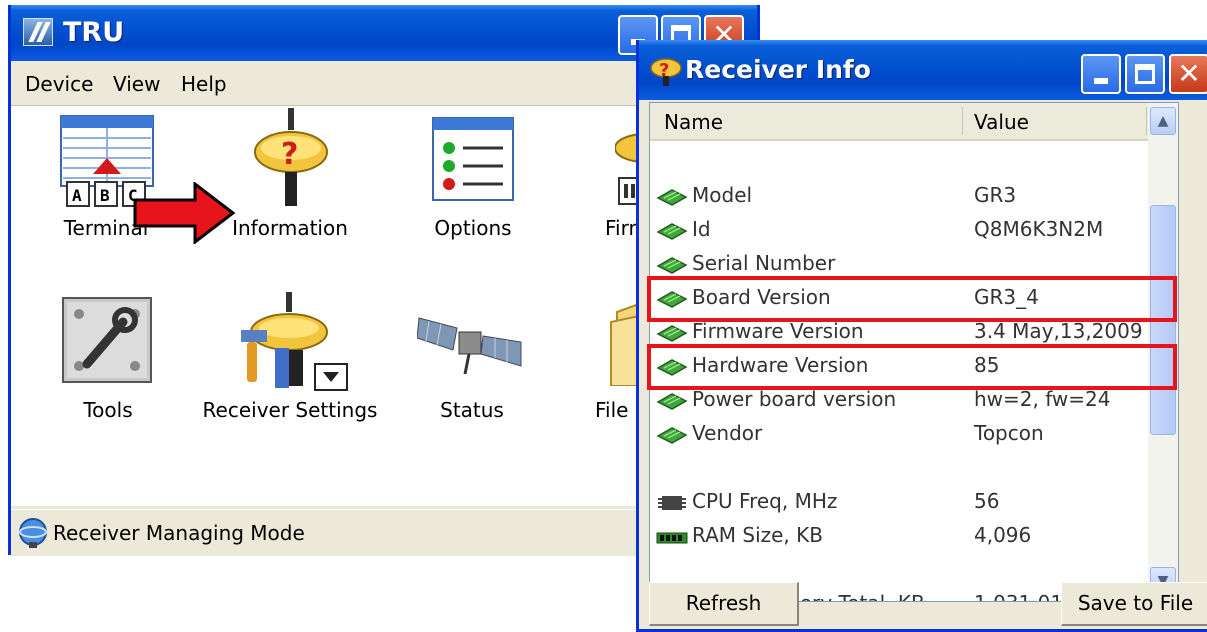 The height and width of the screenshot is (632, 1207). I want to click on row-name: CPU Freq, MHz, so click(765, 501).